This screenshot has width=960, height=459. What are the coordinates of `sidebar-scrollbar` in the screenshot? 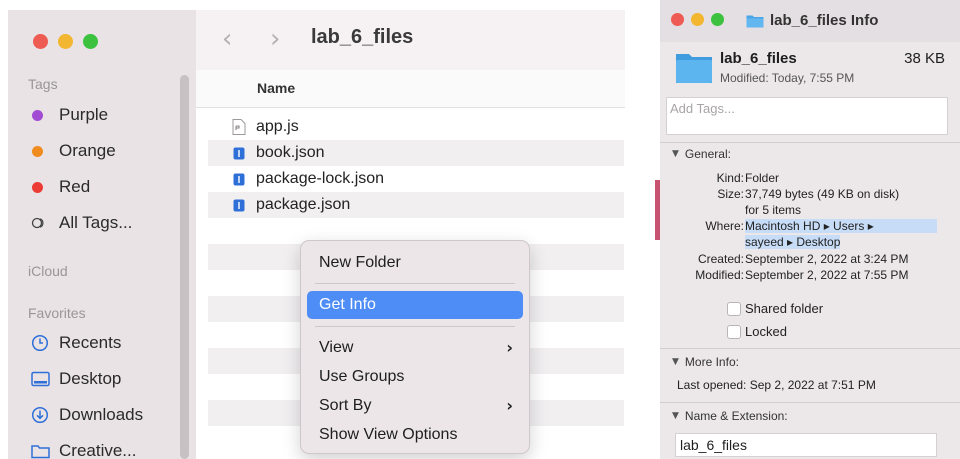 It's located at (184, 267).